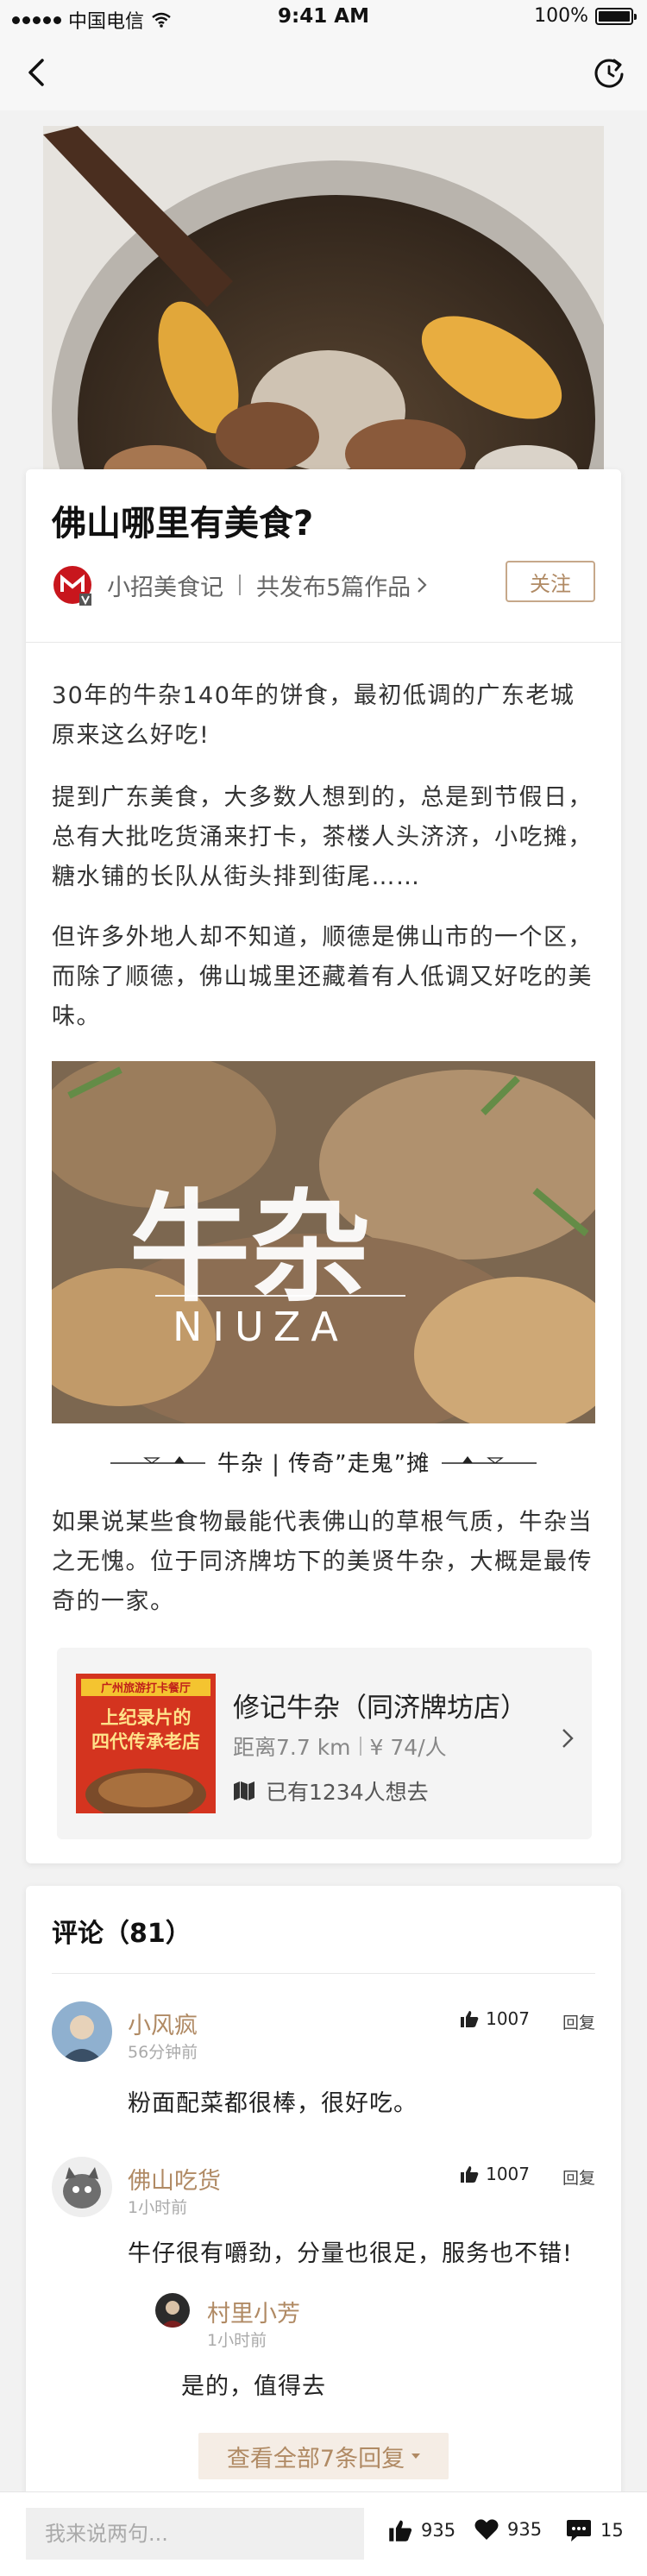  What do you see at coordinates (250, 1248) in the screenshot?
I see `niuza-title: 牛杂` at bounding box center [250, 1248].